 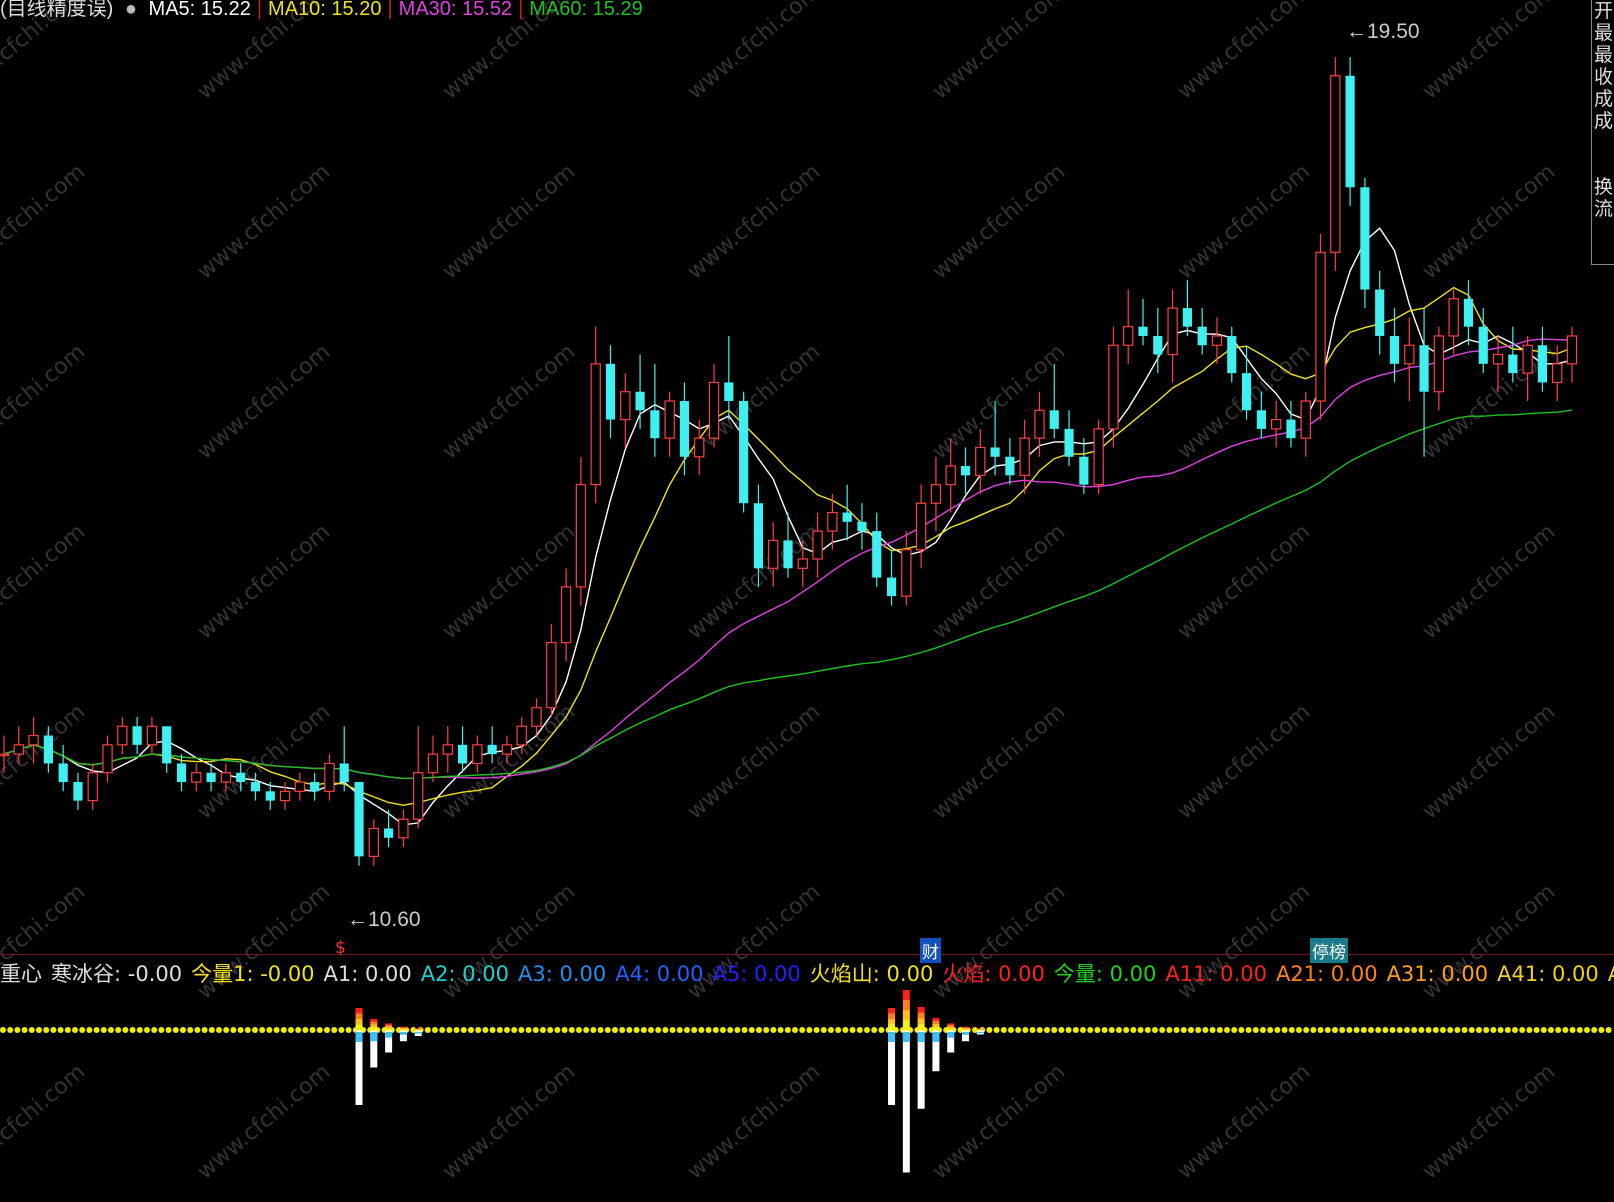 I want to click on indicator-item-7: A5: 0.00, so click(x=756, y=974).